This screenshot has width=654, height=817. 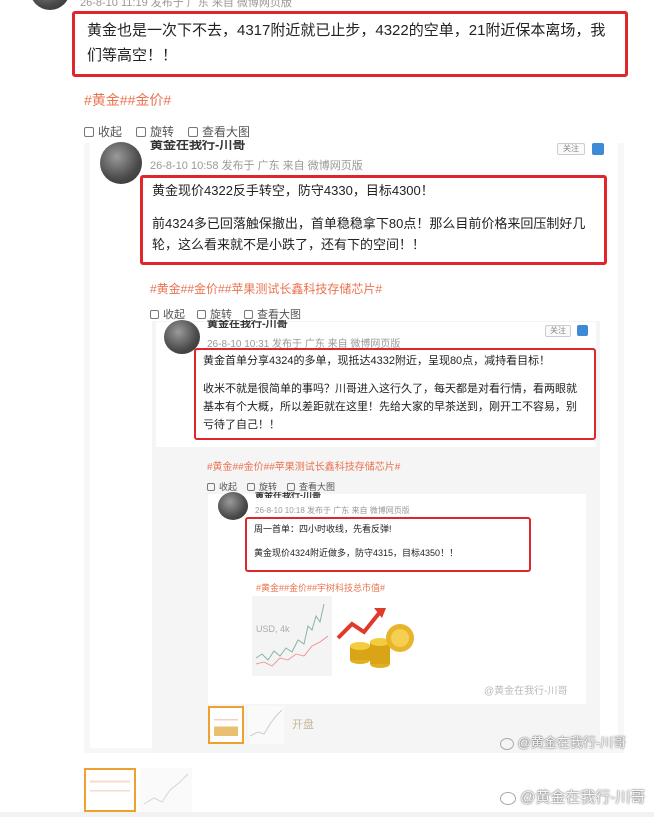 I want to click on post2-avatar, so click(x=121, y=163).